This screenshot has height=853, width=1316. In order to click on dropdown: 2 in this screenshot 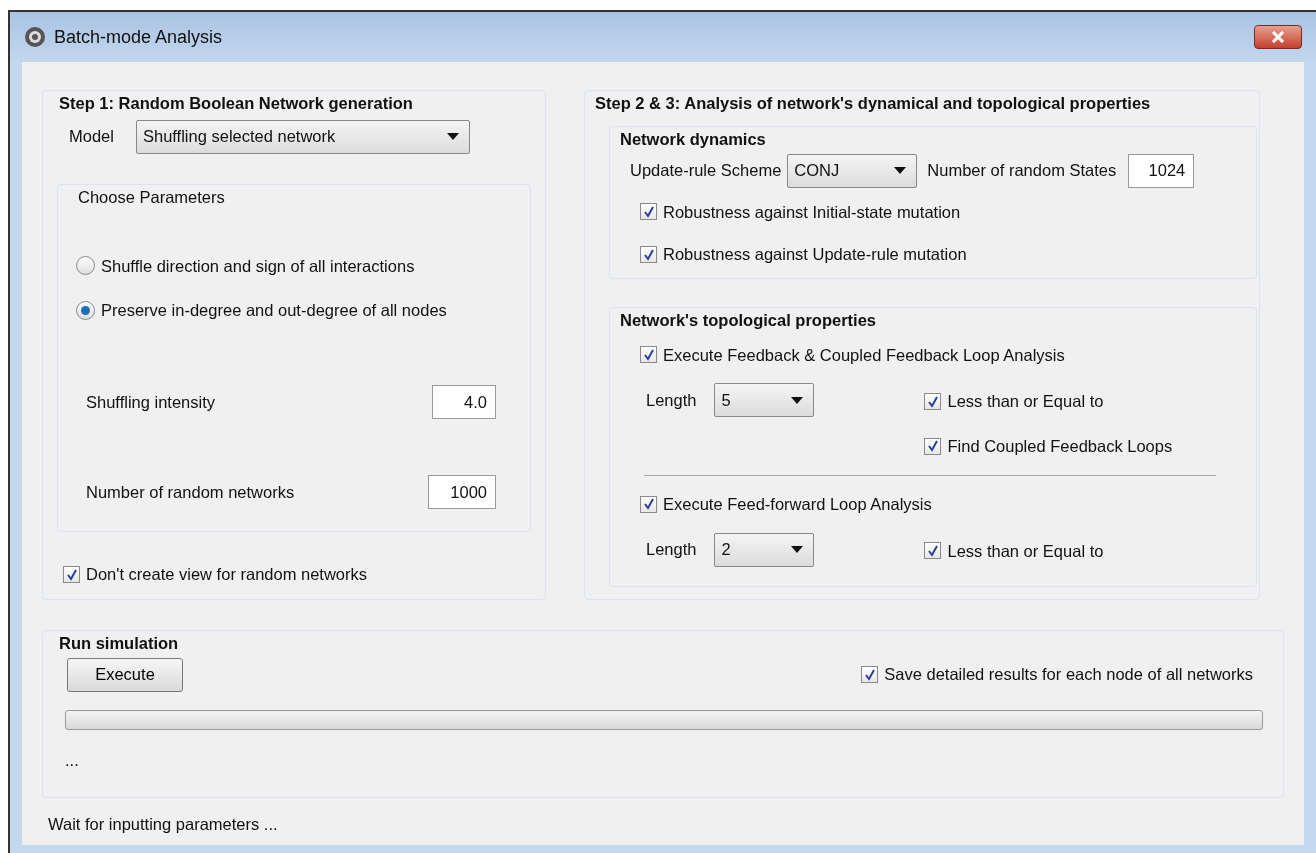, I will do `click(764, 549)`.